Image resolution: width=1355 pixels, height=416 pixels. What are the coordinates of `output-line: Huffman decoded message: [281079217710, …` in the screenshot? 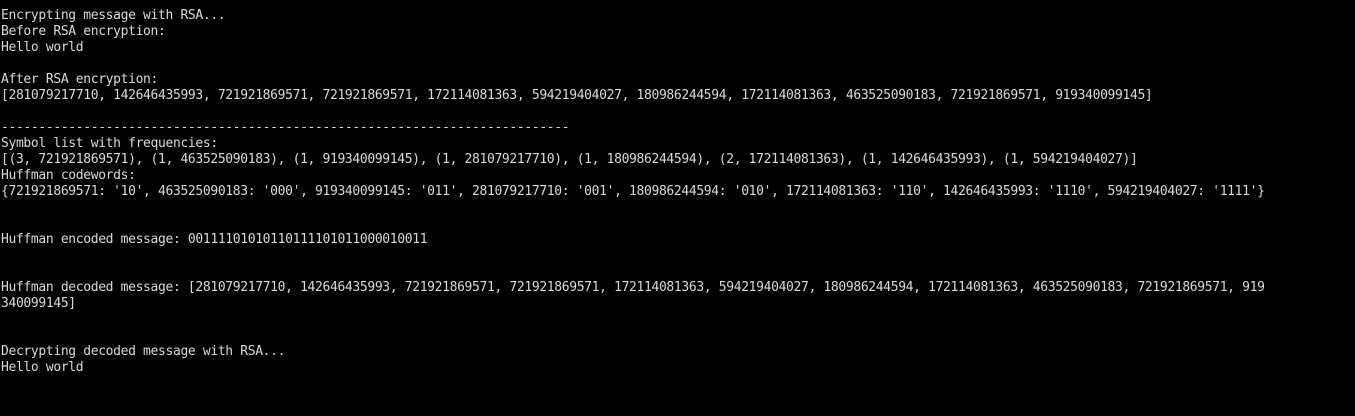 It's located at (633, 287).